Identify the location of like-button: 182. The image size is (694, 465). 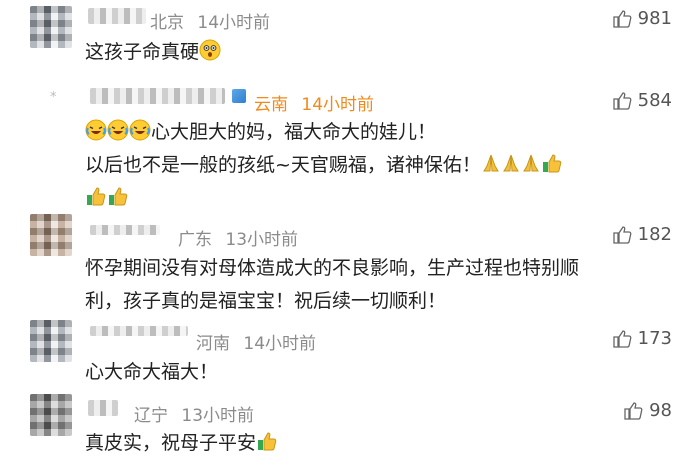
(642, 234).